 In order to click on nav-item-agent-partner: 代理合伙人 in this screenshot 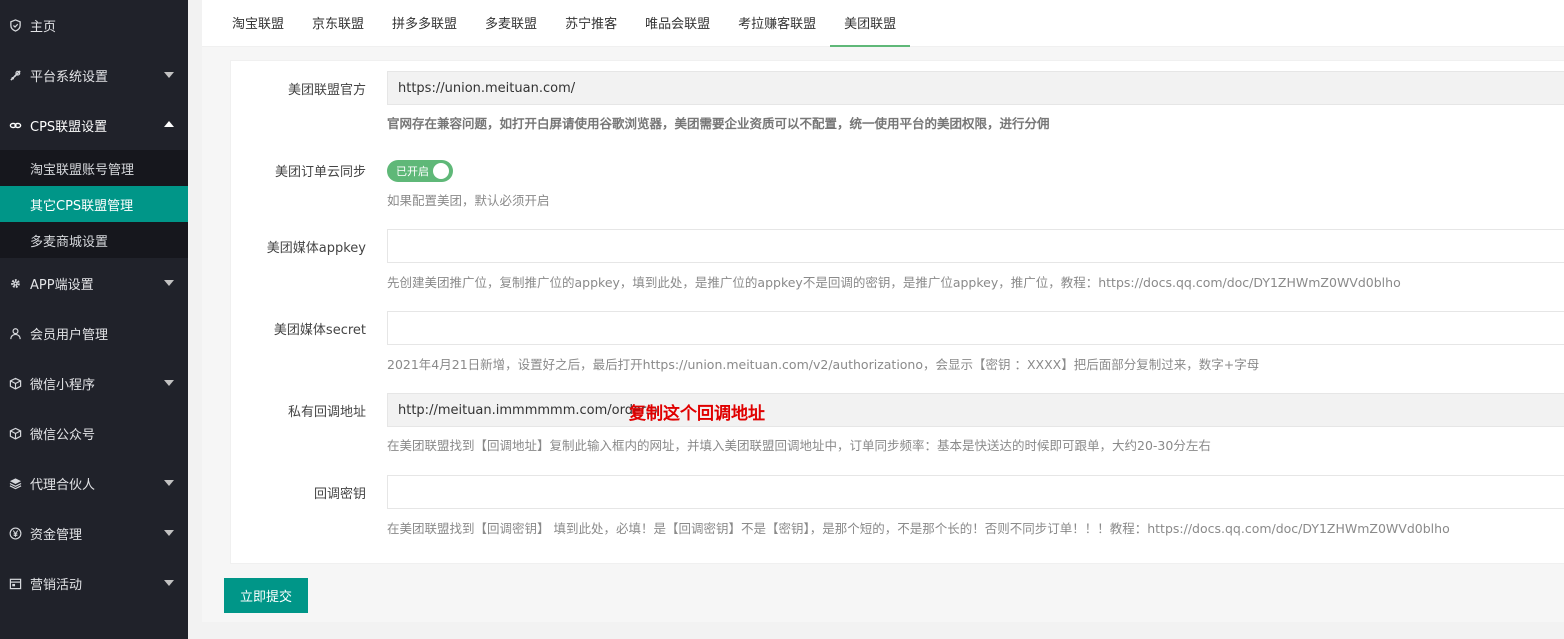, I will do `click(94, 483)`.